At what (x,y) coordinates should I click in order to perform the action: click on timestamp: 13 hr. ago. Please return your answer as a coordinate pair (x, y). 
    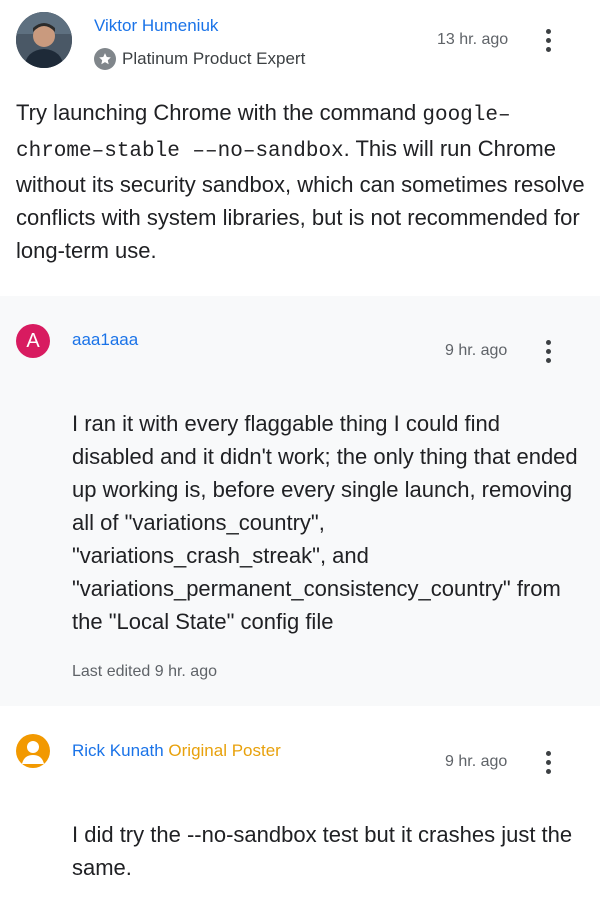
    Looking at the image, I should click on (473, 39).